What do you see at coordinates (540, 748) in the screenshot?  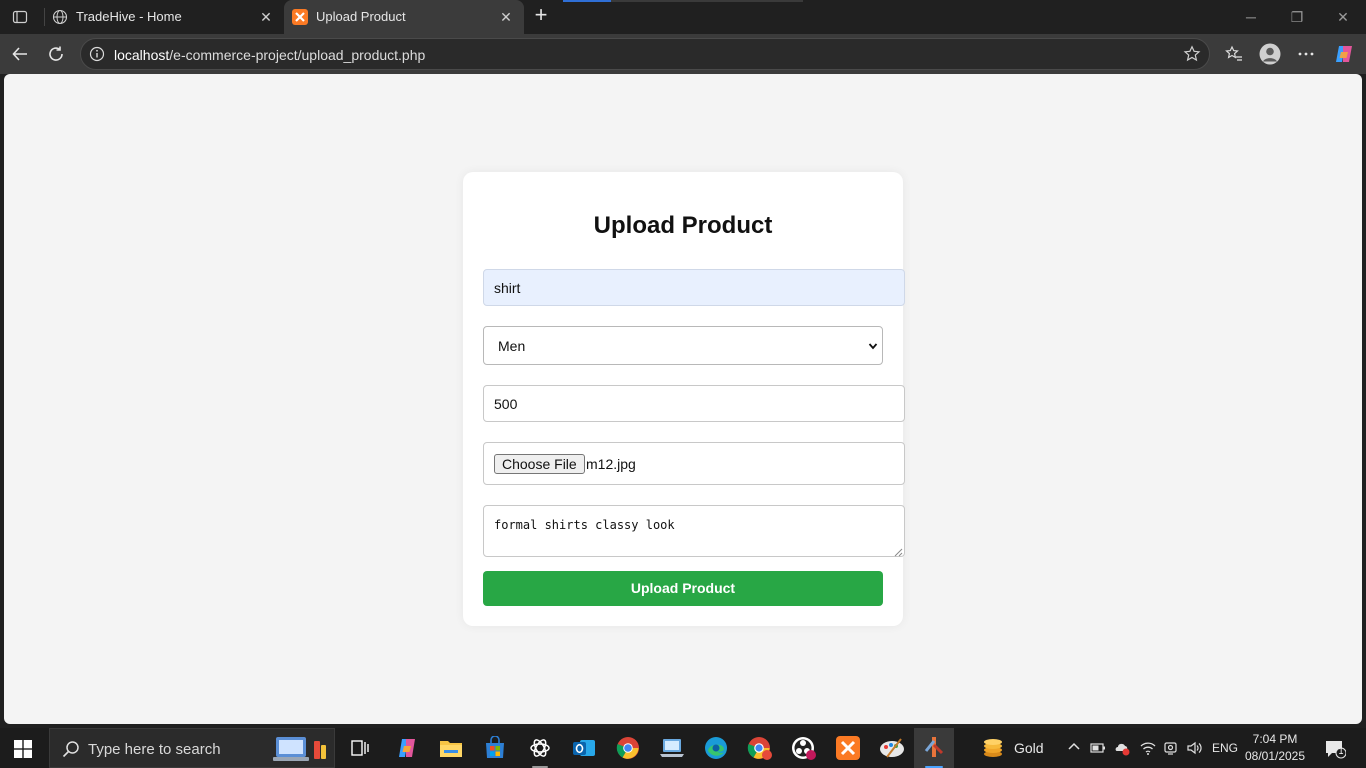 I see `chatgpt-icon` at bounding box center [540, 748].